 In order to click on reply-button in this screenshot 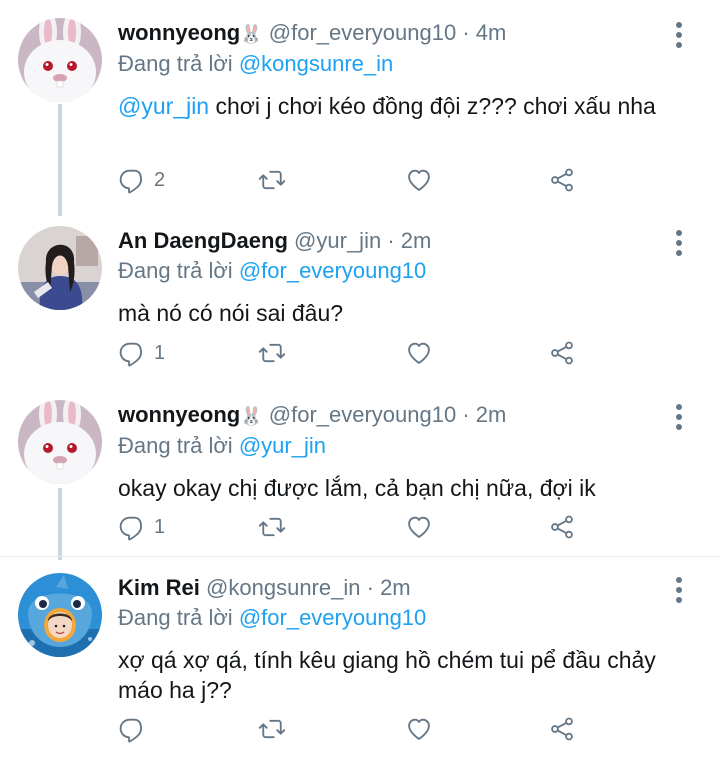, I will do `click(136, 729)`.